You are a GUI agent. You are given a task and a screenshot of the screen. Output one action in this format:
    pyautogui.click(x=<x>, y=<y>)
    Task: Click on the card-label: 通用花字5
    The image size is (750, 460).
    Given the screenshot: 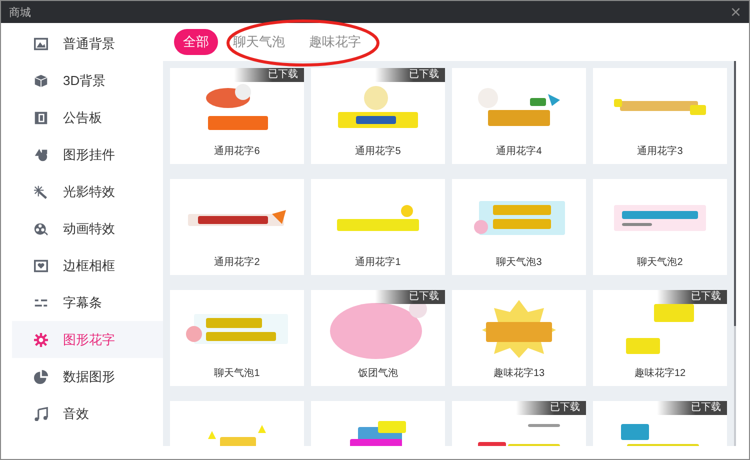 What is the action you would take?
    pyautogui.click(x=378, y=151)
    